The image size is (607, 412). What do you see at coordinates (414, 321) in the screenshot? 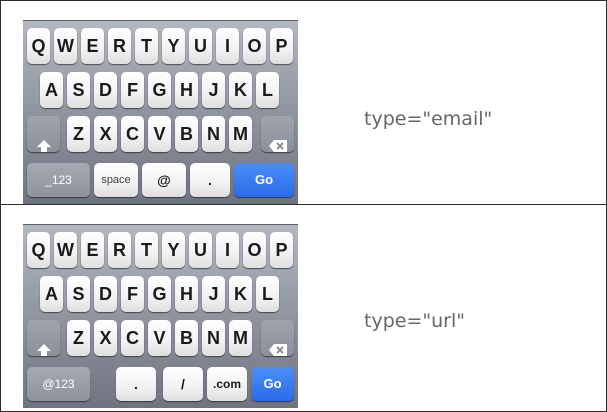
I see `url-type-caption: type="url"` at bounding box center [414, 321].